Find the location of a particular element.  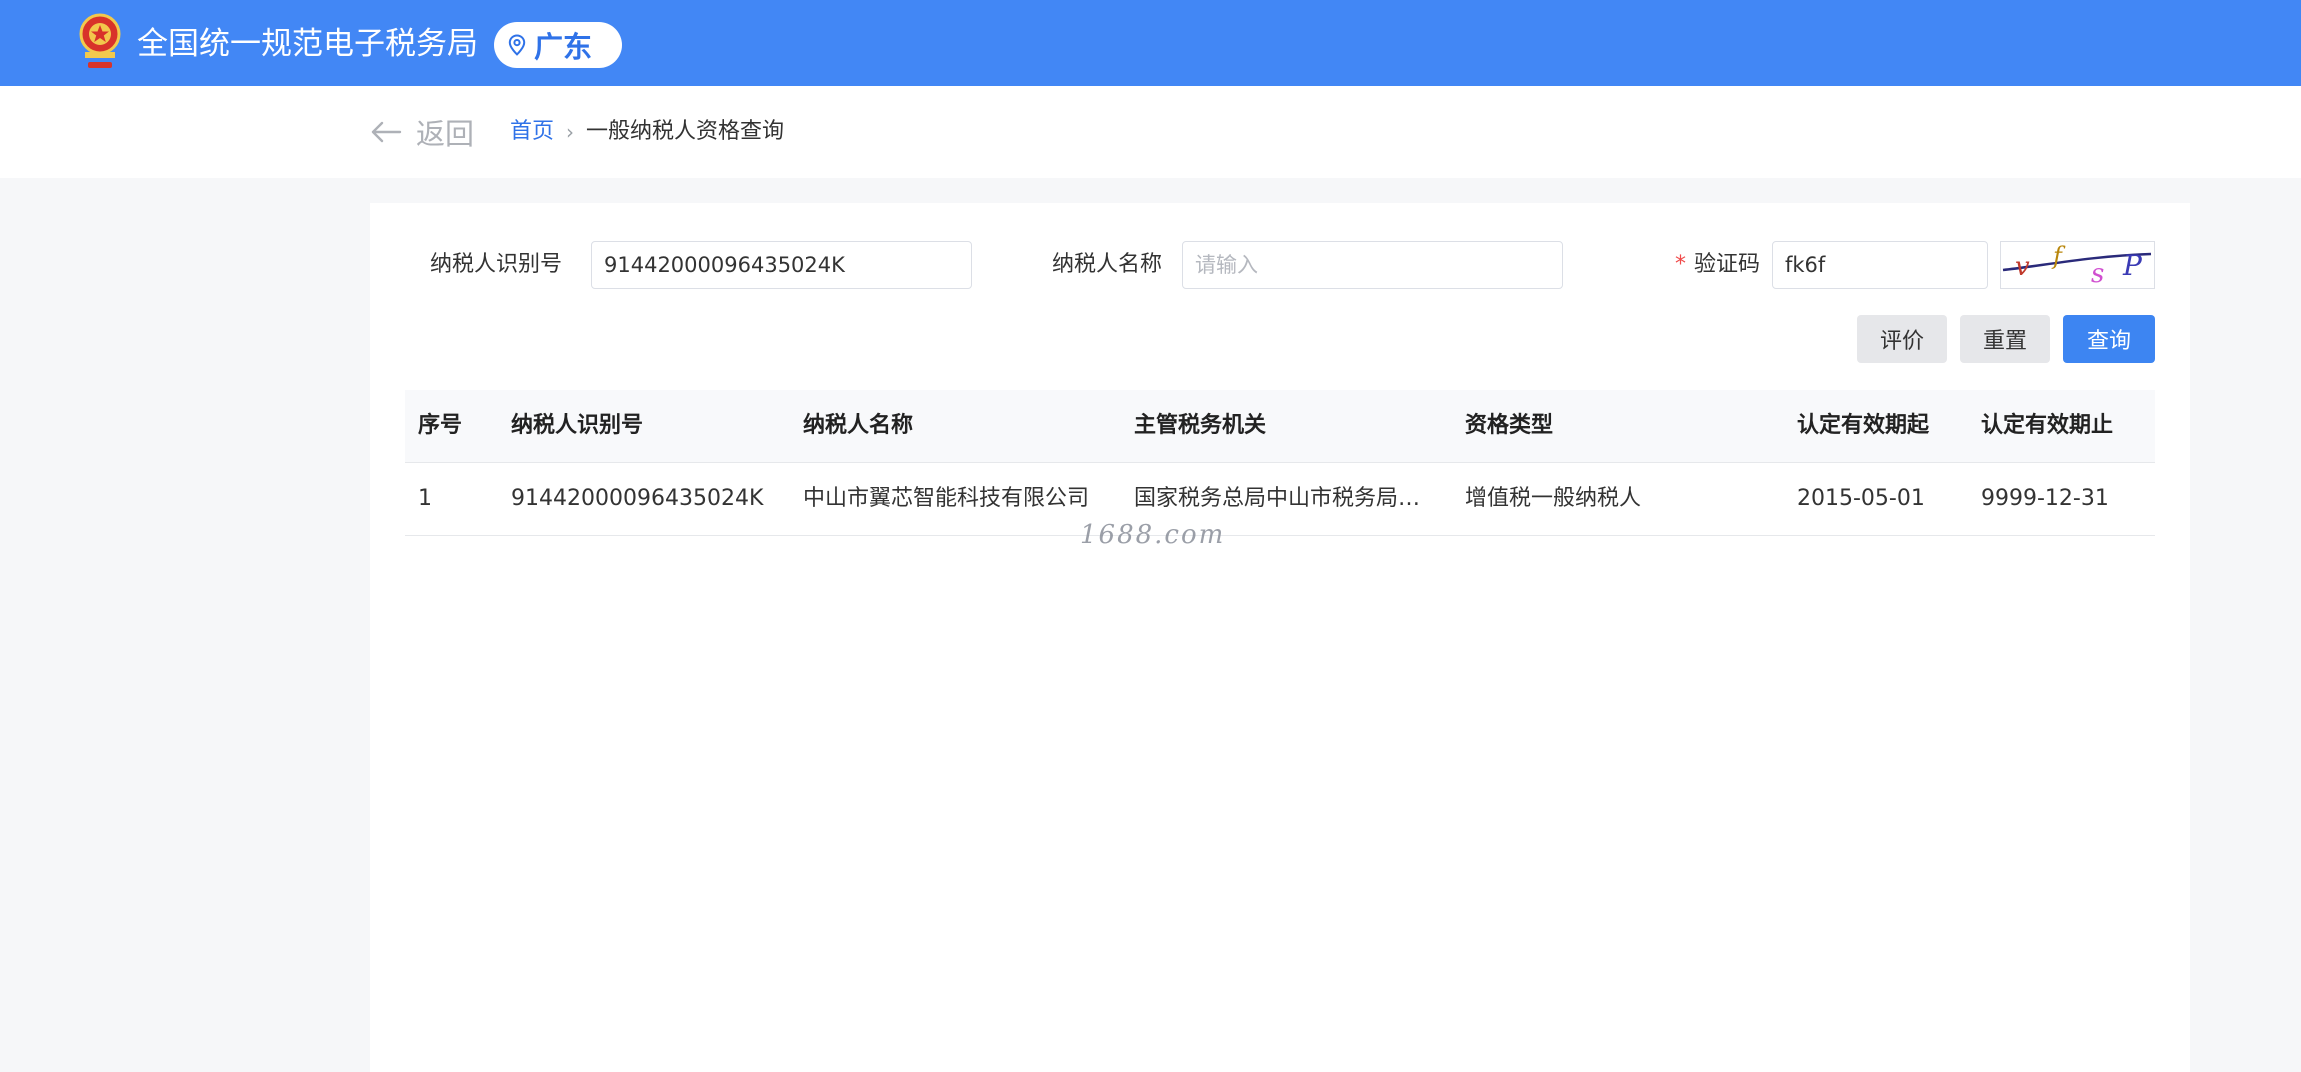

table-cell: 9999-12-31 is located at coordinates (2045, 498).